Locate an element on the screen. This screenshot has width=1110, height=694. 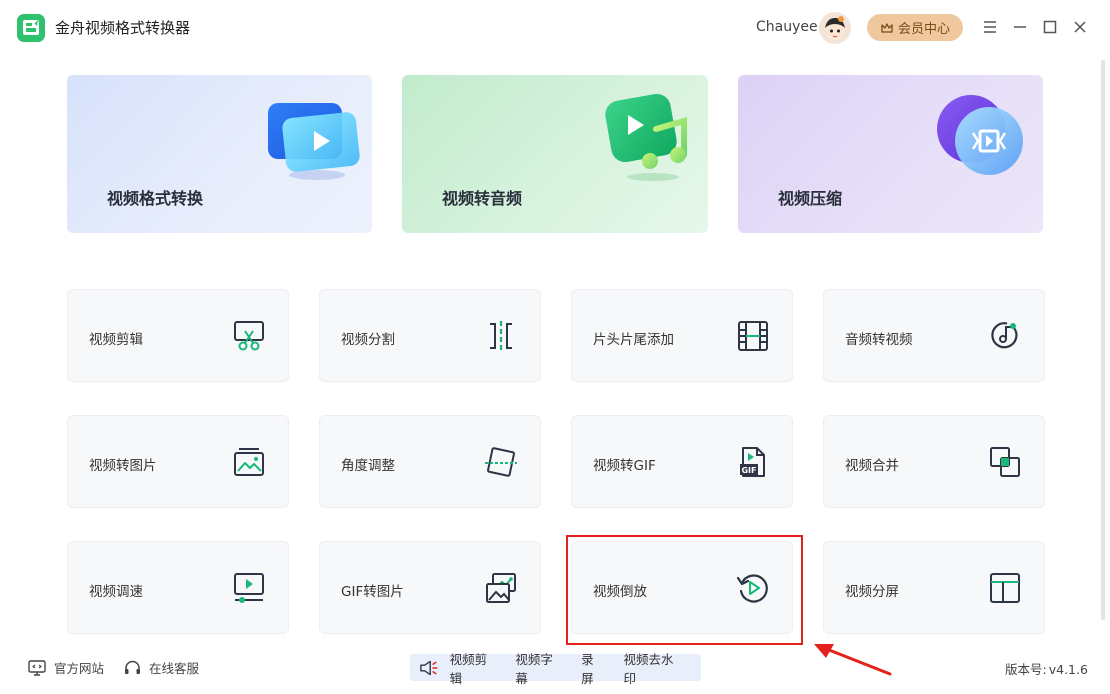
tool-label: 角度调整 is located at coordinates (368, 466).